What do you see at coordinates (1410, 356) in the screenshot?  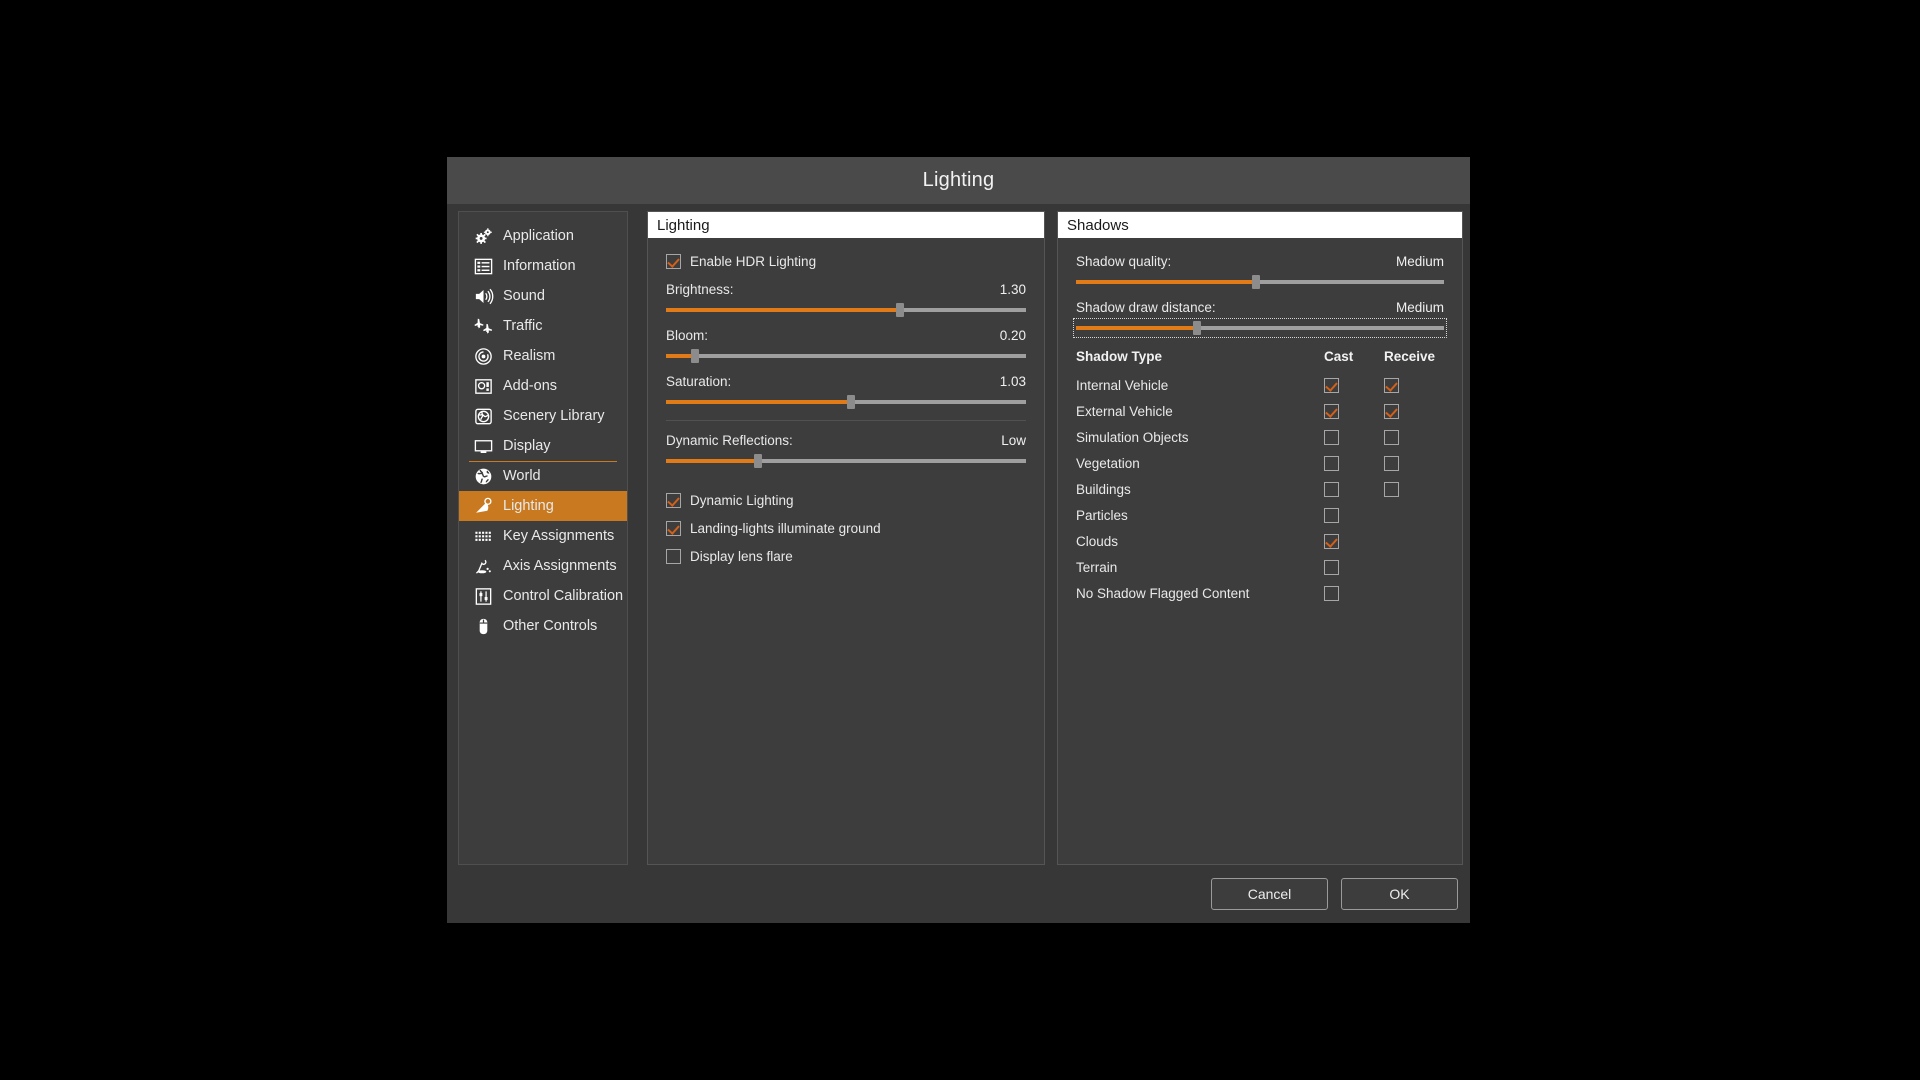 I see `shadow-table-col-receive: Receive` at bounding box center [1410, 356].